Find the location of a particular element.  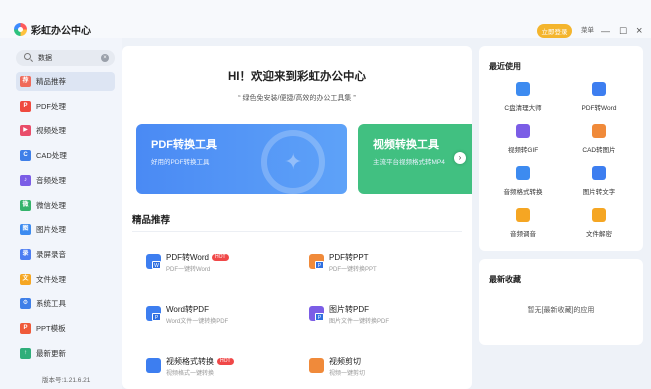

recent-item: PDF转Word is located at coordinates (599, 99).